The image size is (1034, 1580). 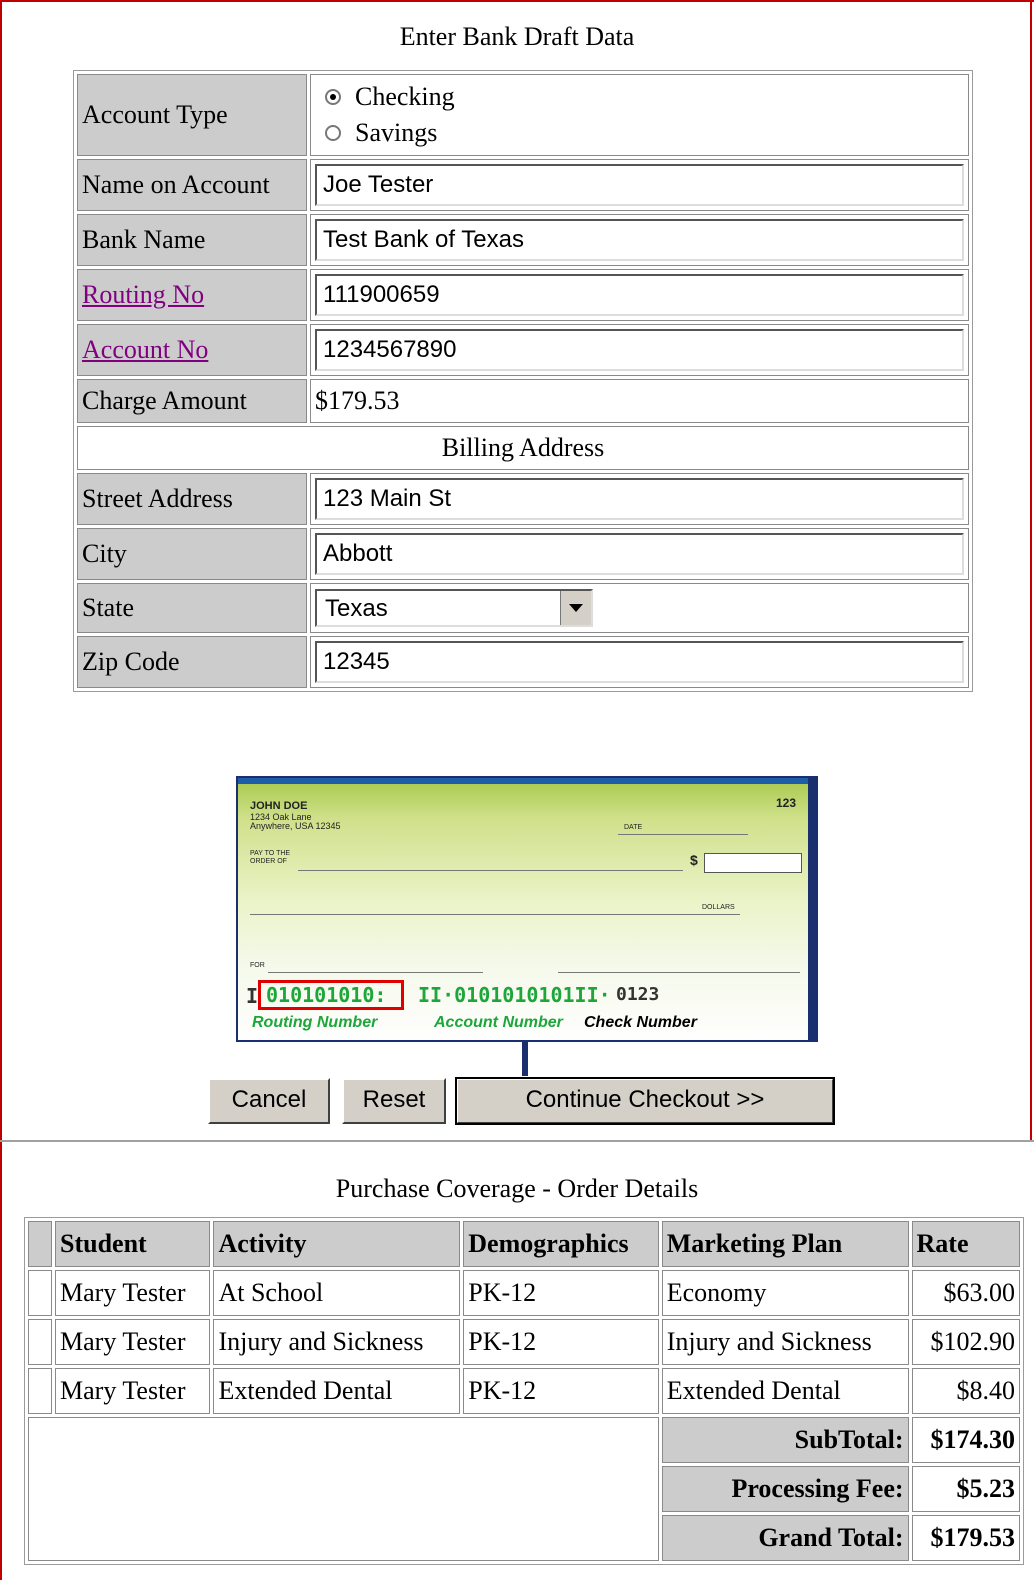 I want to click on radio-checking-label: Checking, so click(x=405, y=96).